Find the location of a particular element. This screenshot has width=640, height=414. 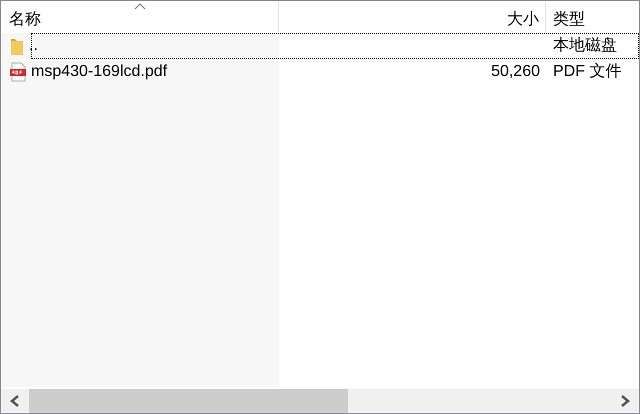

column-label: 类型 is located at coordinates (569, 20).